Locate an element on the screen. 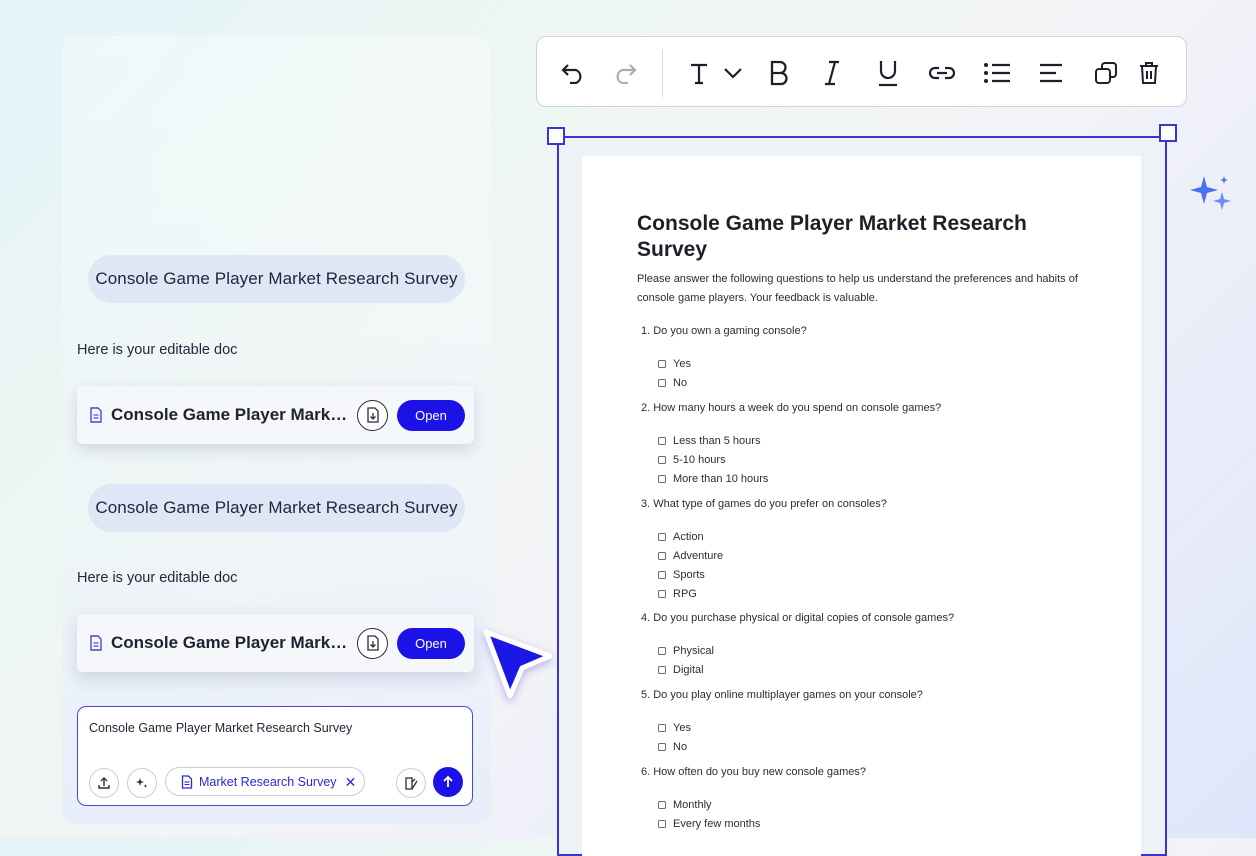 The width and height of the screenshot is (1256, 856). option-label: Sports is located at coordinates (689, 575).